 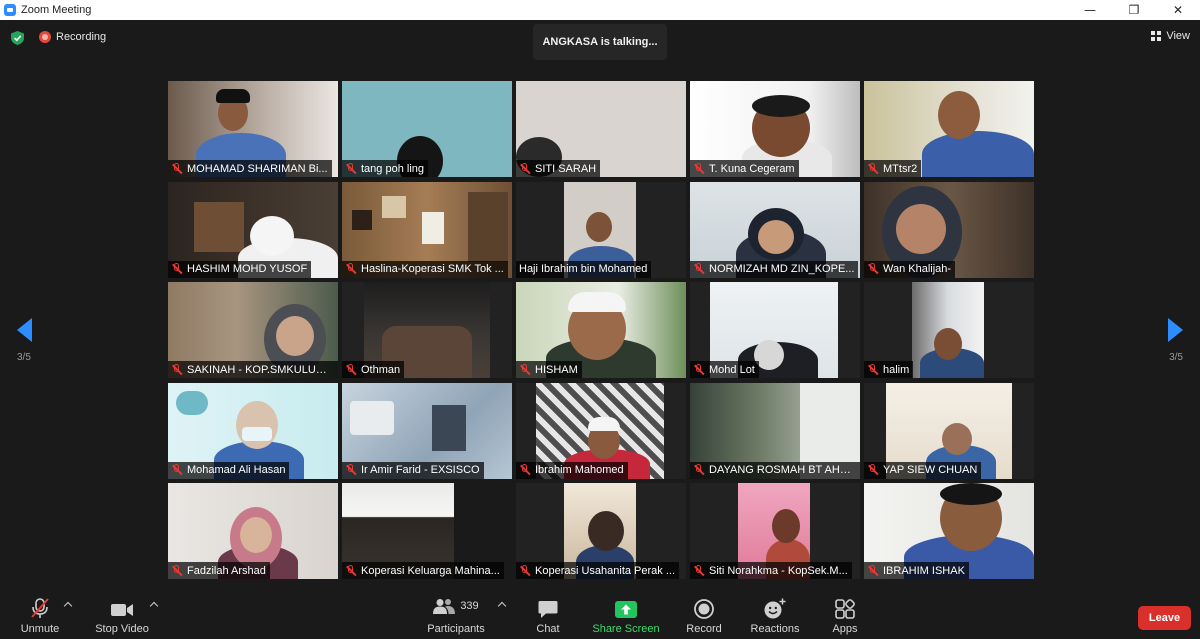 What do you see at coordinates (775, 330) in the screenshot?
I see `video-tile: Mohd Lot` at bounding box center [775, 330].